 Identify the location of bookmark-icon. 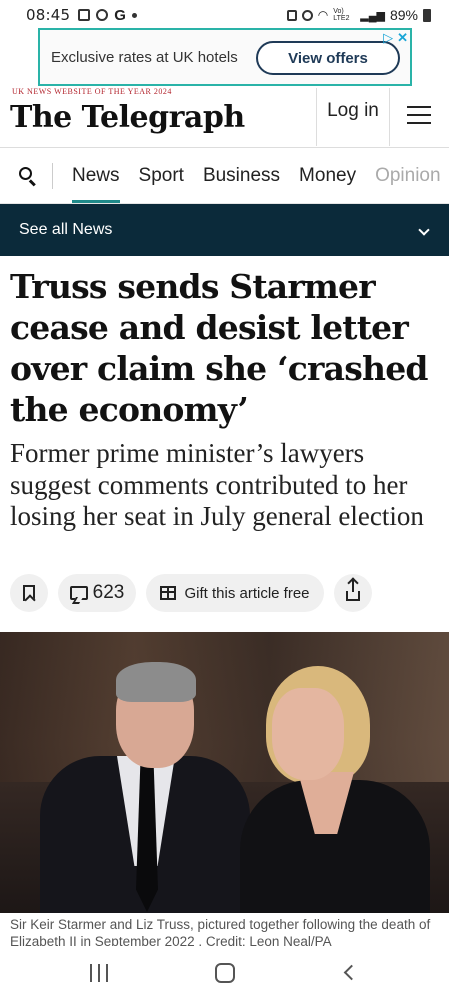
(29, 593).